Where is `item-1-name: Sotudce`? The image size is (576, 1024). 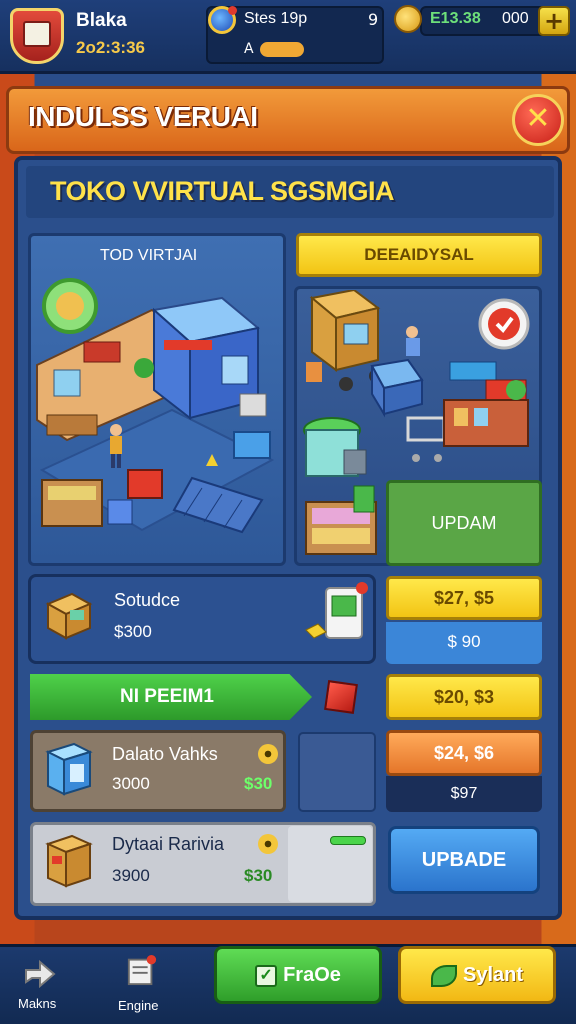
item-1-name: Sotudce is located at coordinates (147, 600).